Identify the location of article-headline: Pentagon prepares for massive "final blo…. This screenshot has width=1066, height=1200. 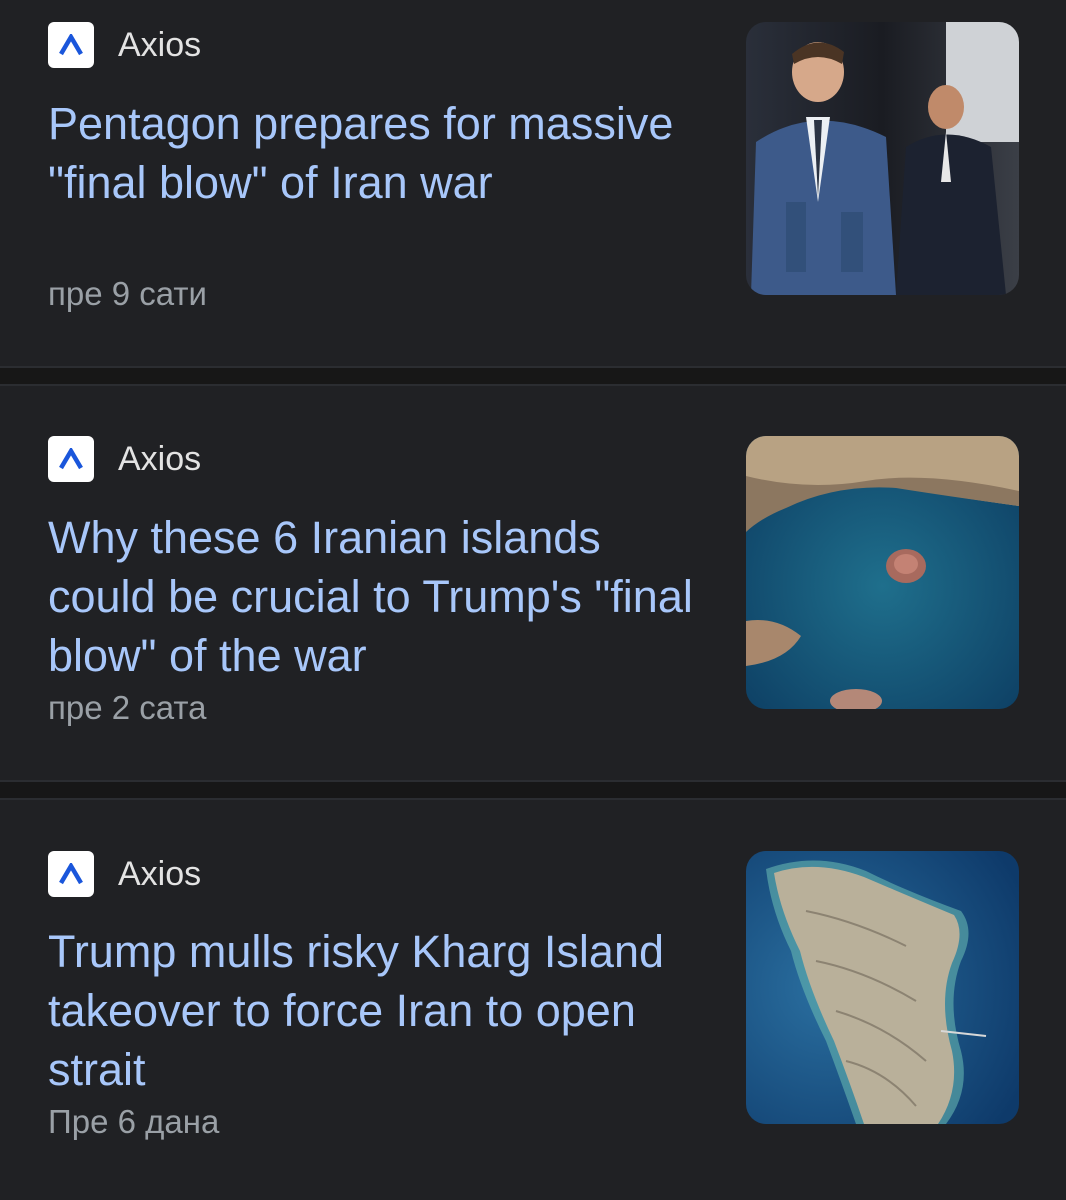
(378, 153).